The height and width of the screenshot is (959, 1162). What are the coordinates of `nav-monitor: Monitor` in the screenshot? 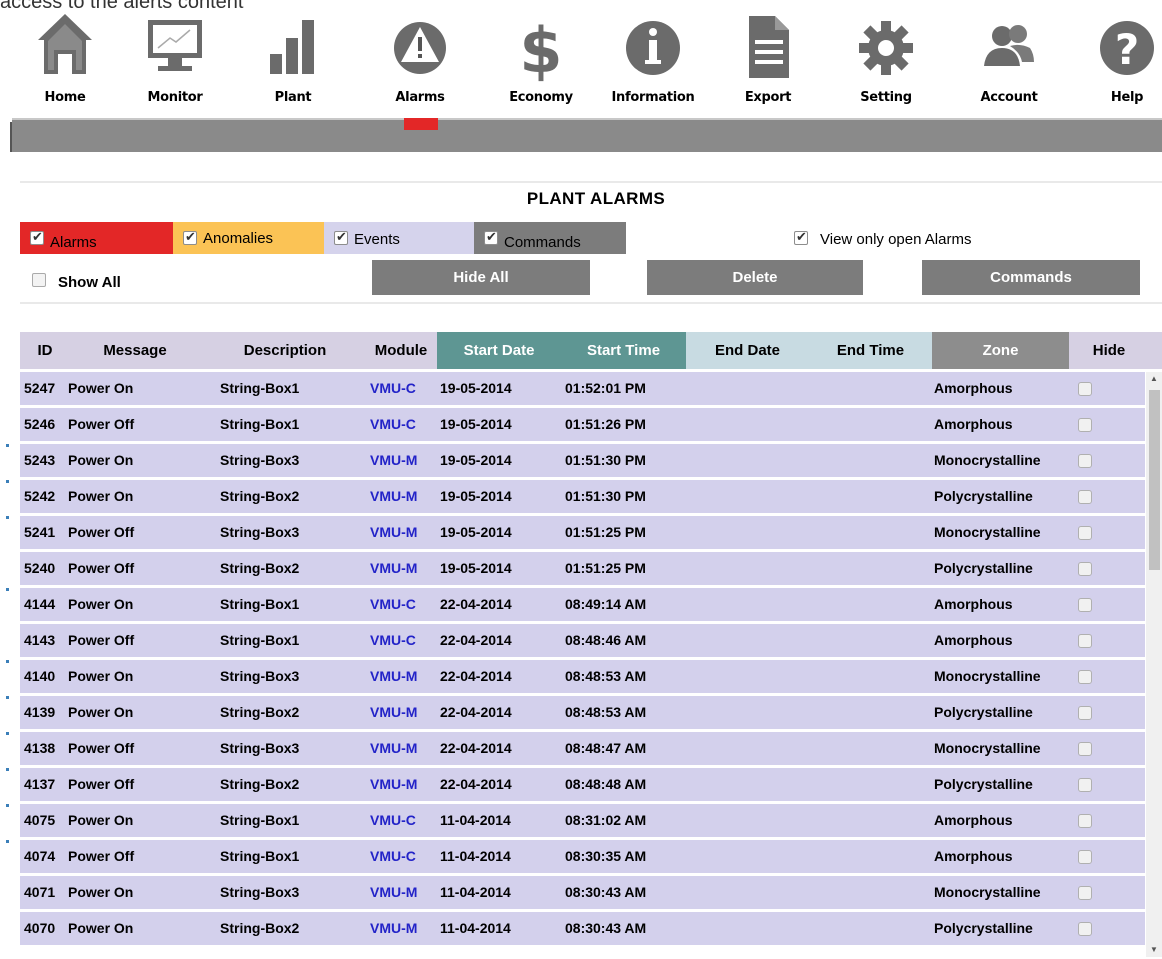 It's located at (175, 60).